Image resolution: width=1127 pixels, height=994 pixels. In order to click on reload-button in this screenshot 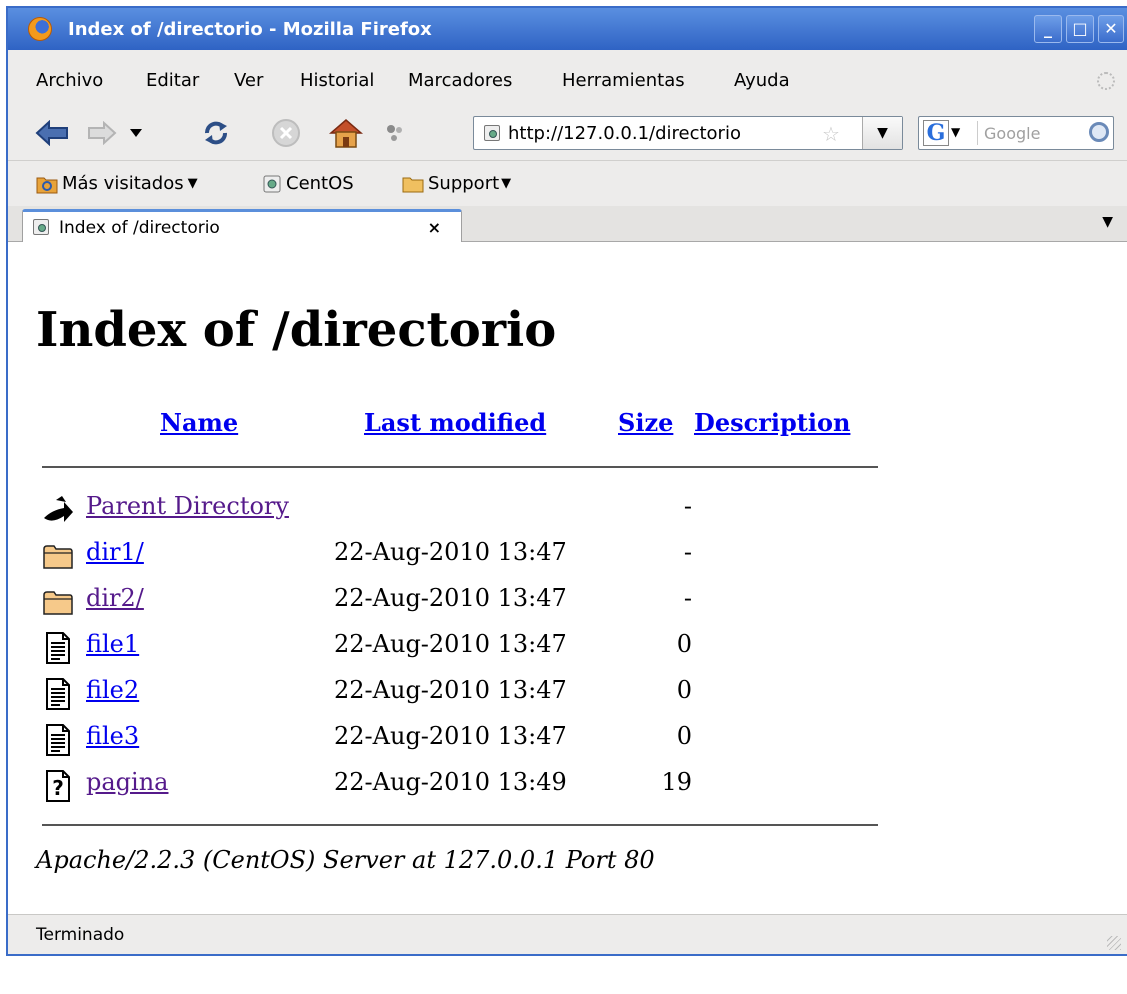, I will do `click(216, 133)`.